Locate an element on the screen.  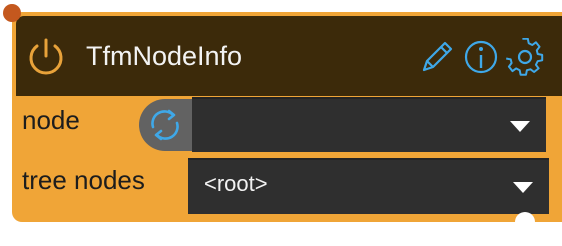
refresh-icon is located at coordinates (165, 125).